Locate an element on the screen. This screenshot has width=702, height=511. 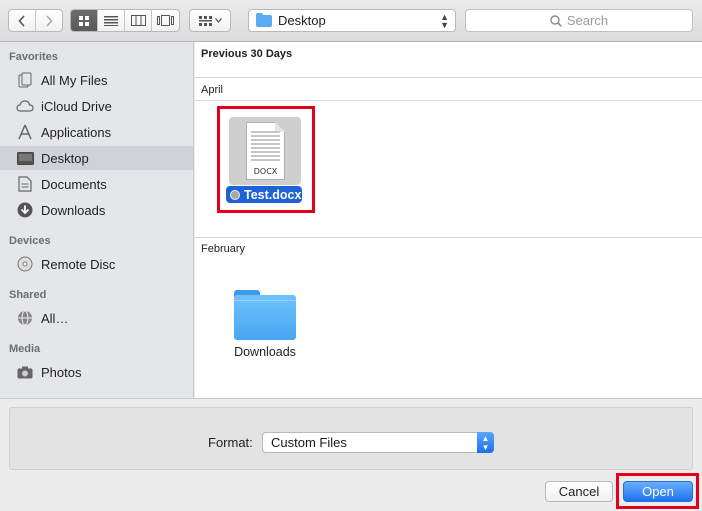
sidebar-section-media: Media is located at coordinates (25, 349).